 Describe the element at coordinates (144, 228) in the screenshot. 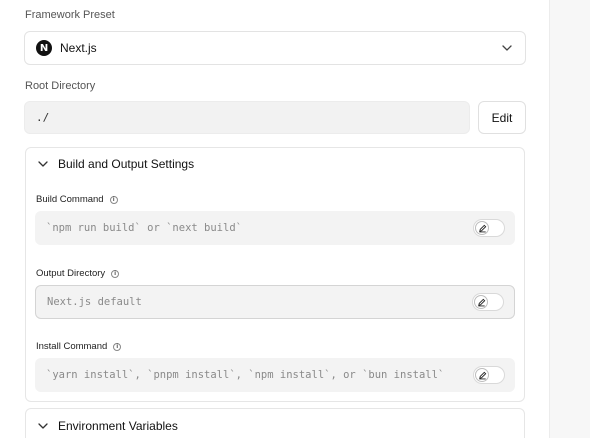

I see `build-command-placeholder: `npm run build` or `next build`` at that location.